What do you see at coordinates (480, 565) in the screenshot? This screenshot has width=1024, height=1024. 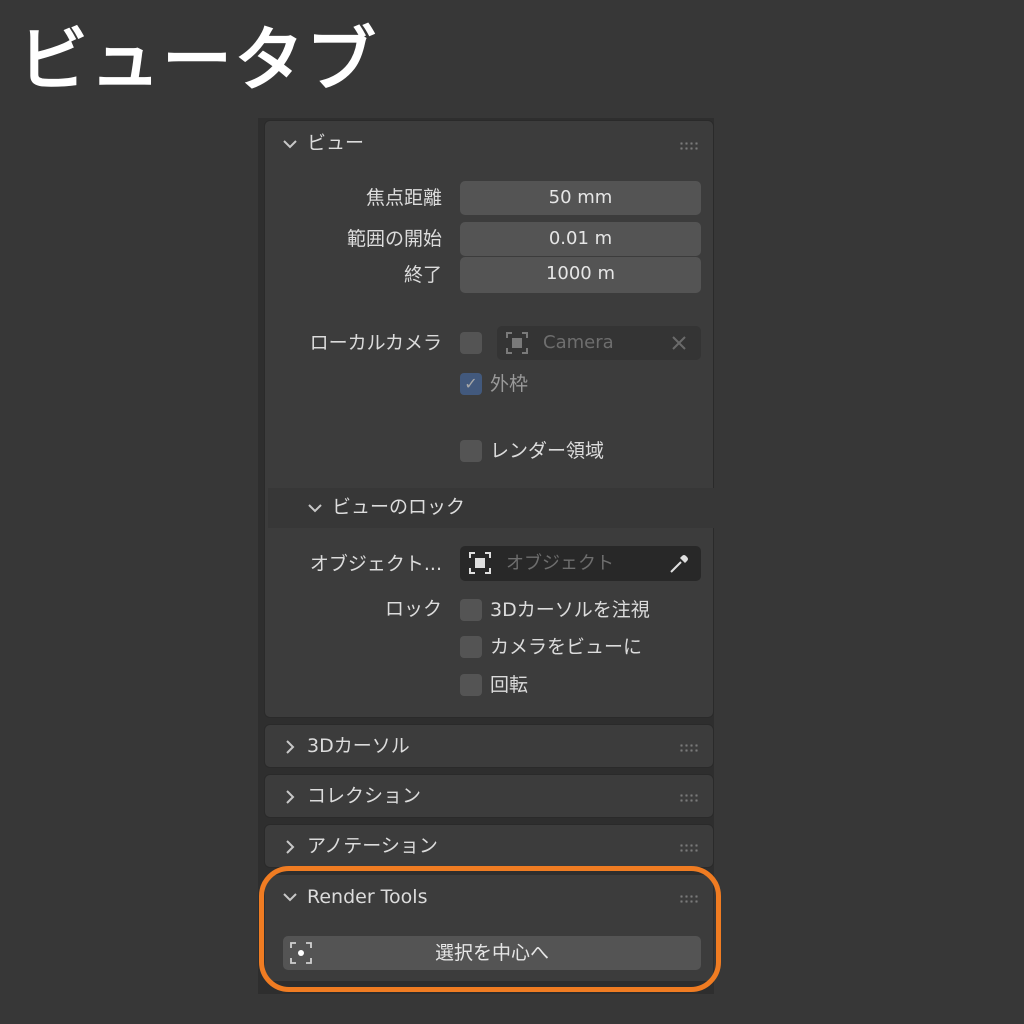 I see `object-icon` at bounding box center [480, 565].